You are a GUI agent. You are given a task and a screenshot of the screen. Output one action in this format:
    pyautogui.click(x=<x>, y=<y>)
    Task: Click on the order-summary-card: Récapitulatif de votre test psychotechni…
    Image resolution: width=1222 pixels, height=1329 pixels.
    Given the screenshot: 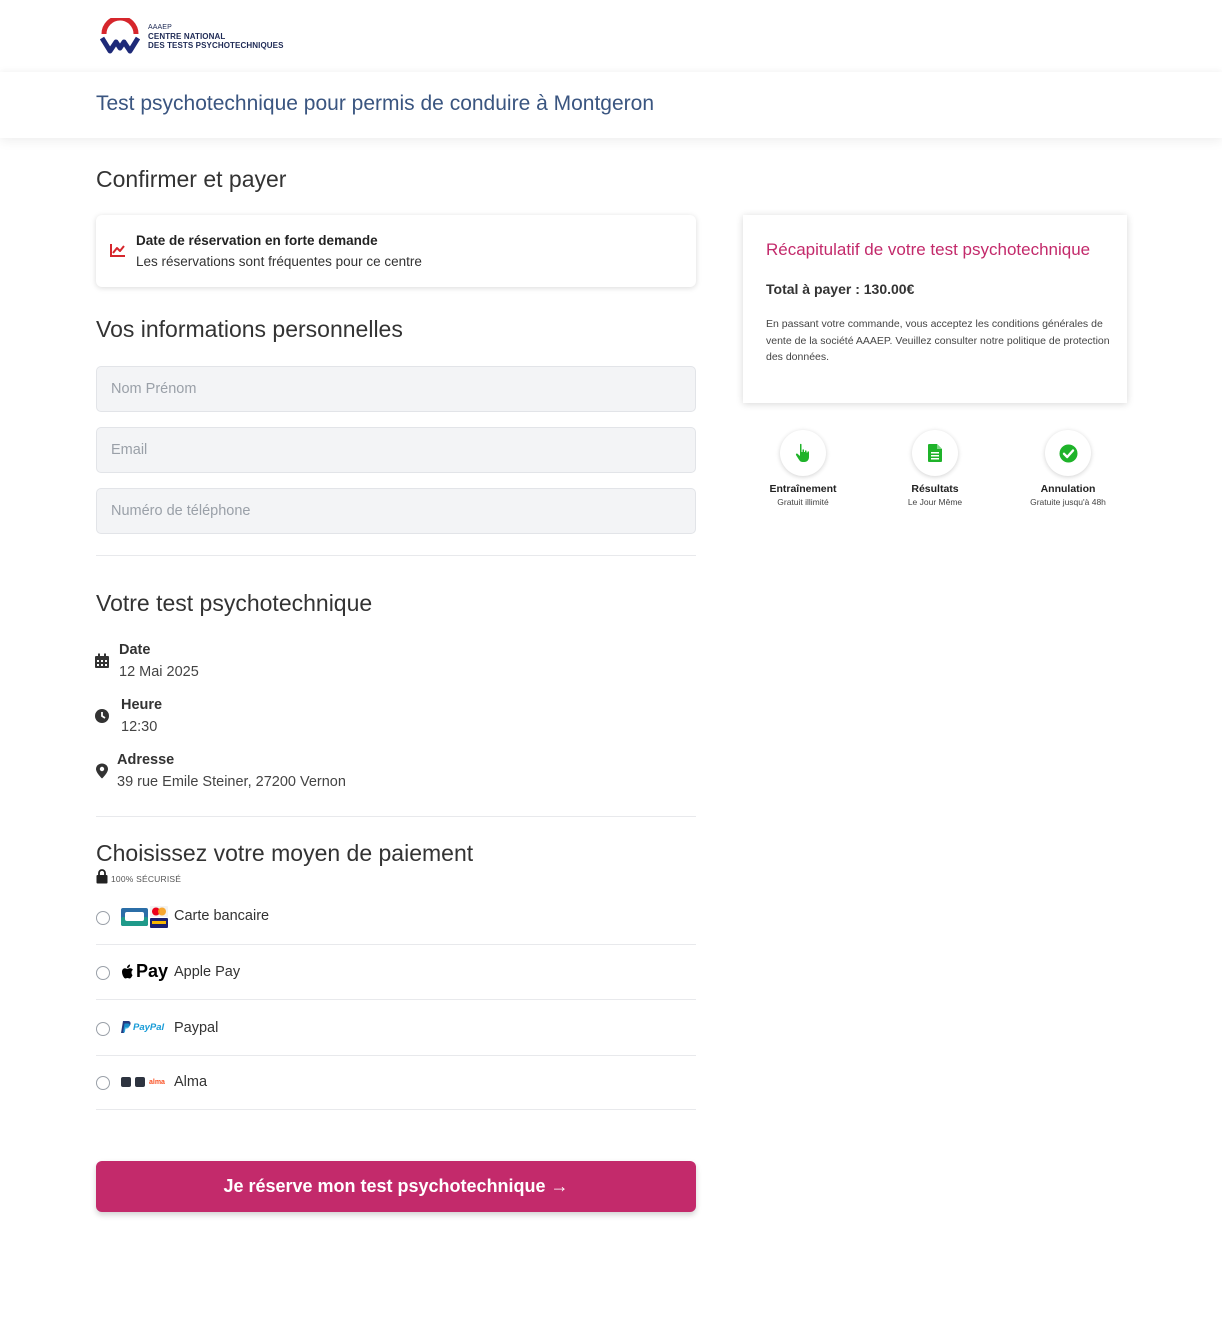 What is the action you would take?
    pyautogui.click(x=935, y=309)
    